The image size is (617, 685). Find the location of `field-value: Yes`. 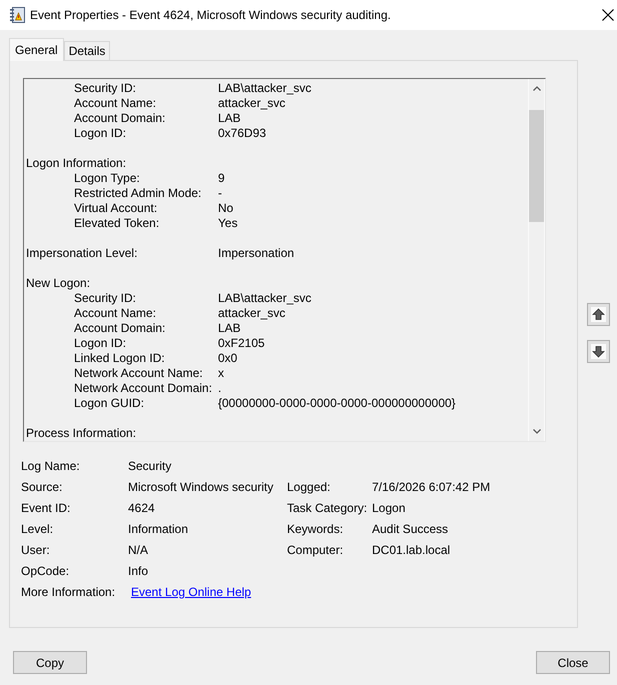

field-value: Yes is located at coordinates (228, 223).